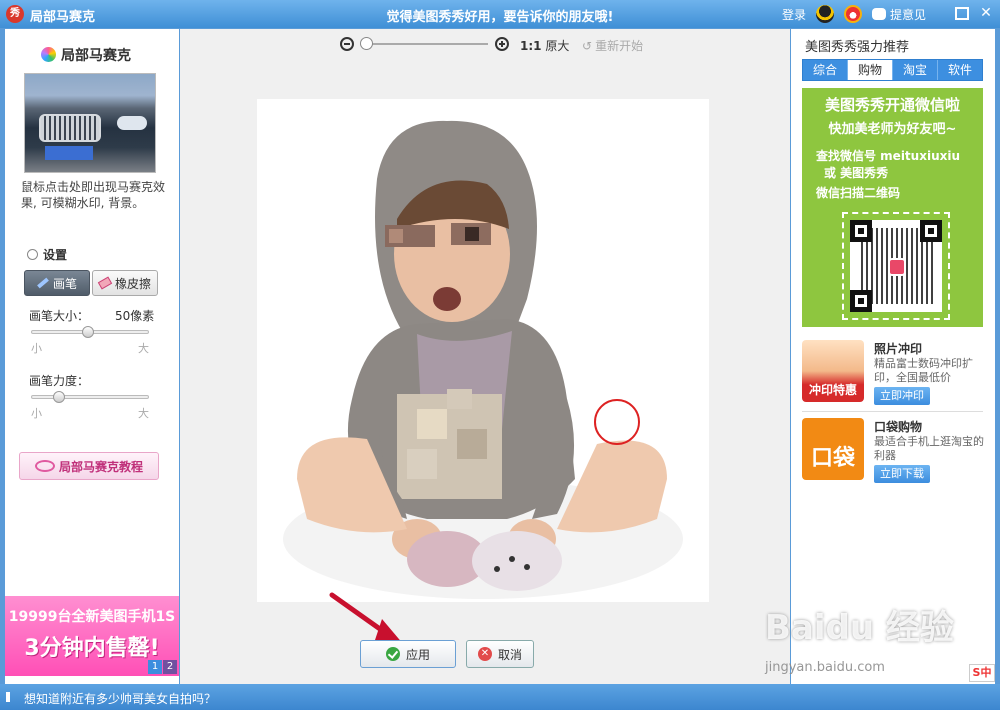  What do you see at coordinates (120, 698) in the screenshot?
I see `status-message: 想知道附近有多少帅哥美女自拍吗？` at bounding box center [120, 698].